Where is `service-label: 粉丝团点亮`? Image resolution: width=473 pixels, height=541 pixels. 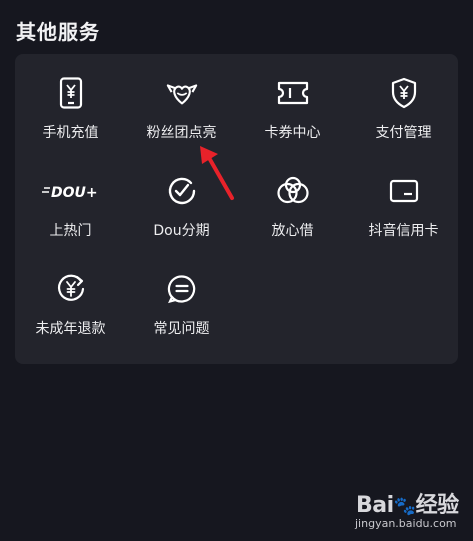 service-label: 粉丝团点亮 is located at coordinates (181, 133).